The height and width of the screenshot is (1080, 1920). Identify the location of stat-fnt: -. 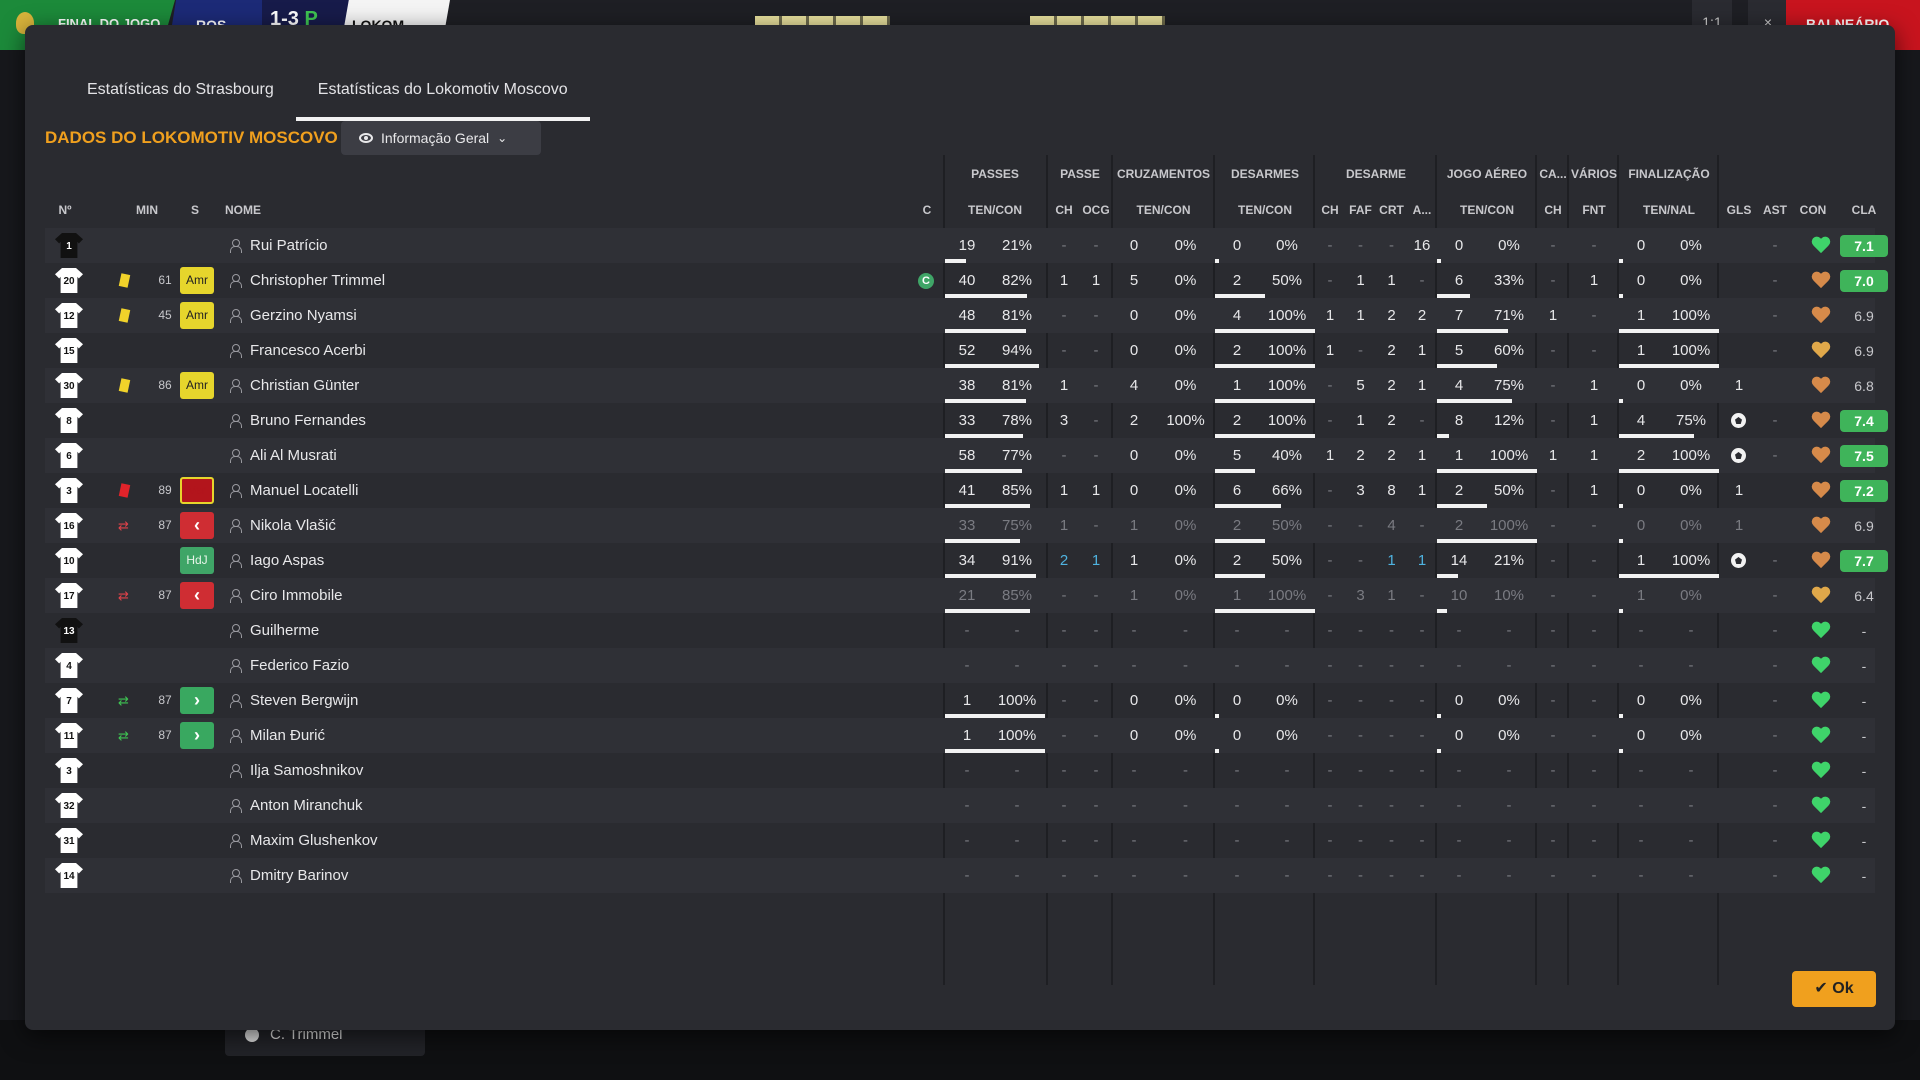
(1594, 560).